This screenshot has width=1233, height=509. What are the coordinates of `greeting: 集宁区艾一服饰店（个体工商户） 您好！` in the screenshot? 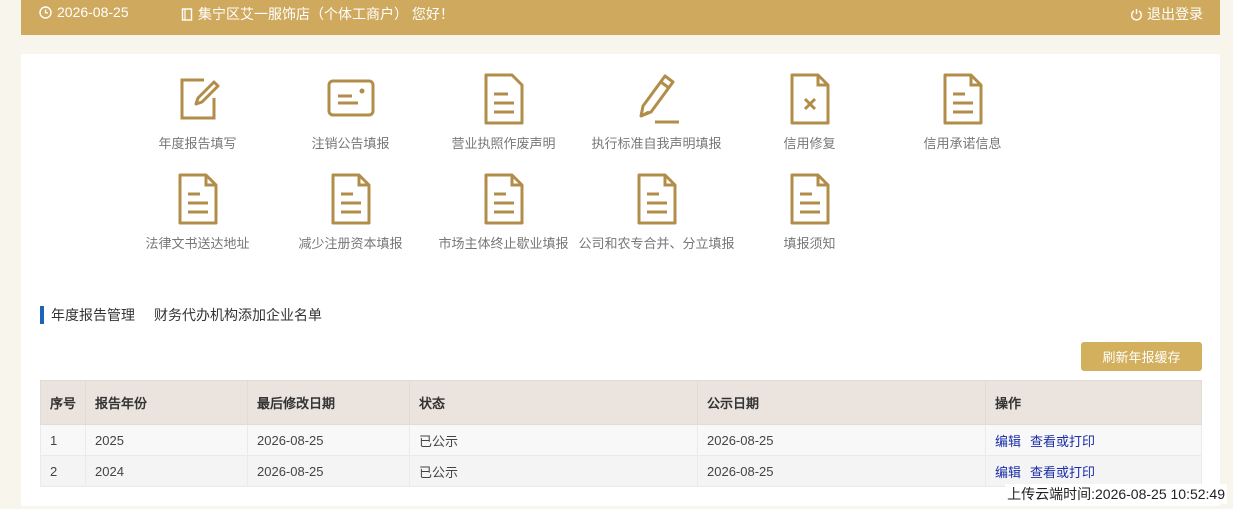 It's located at (317, 14).